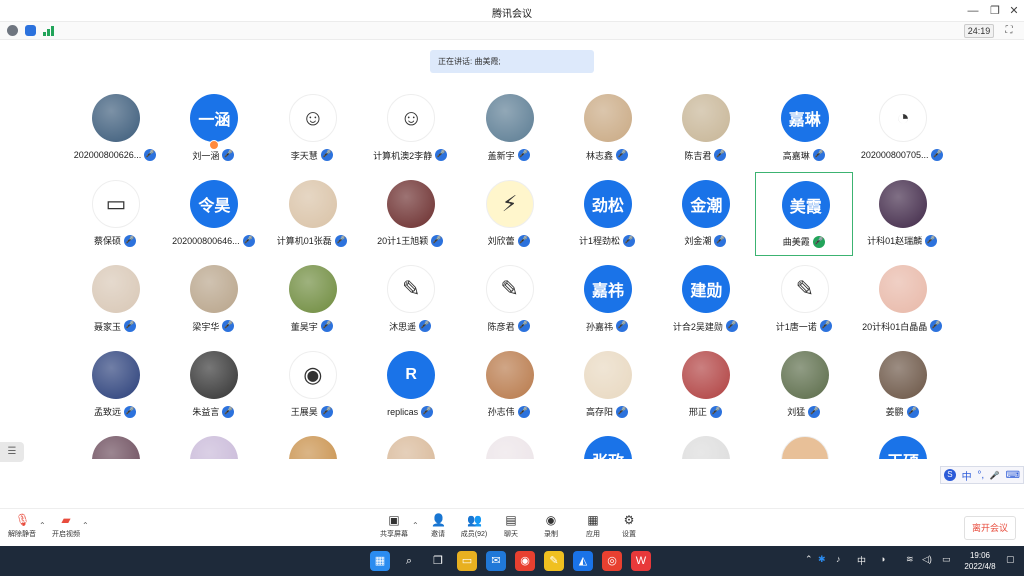  What do you see at coordinates (511, 529) in the screenshot?
I see `chat-button: ▤ 聊天` at bounding box center [511, 529].